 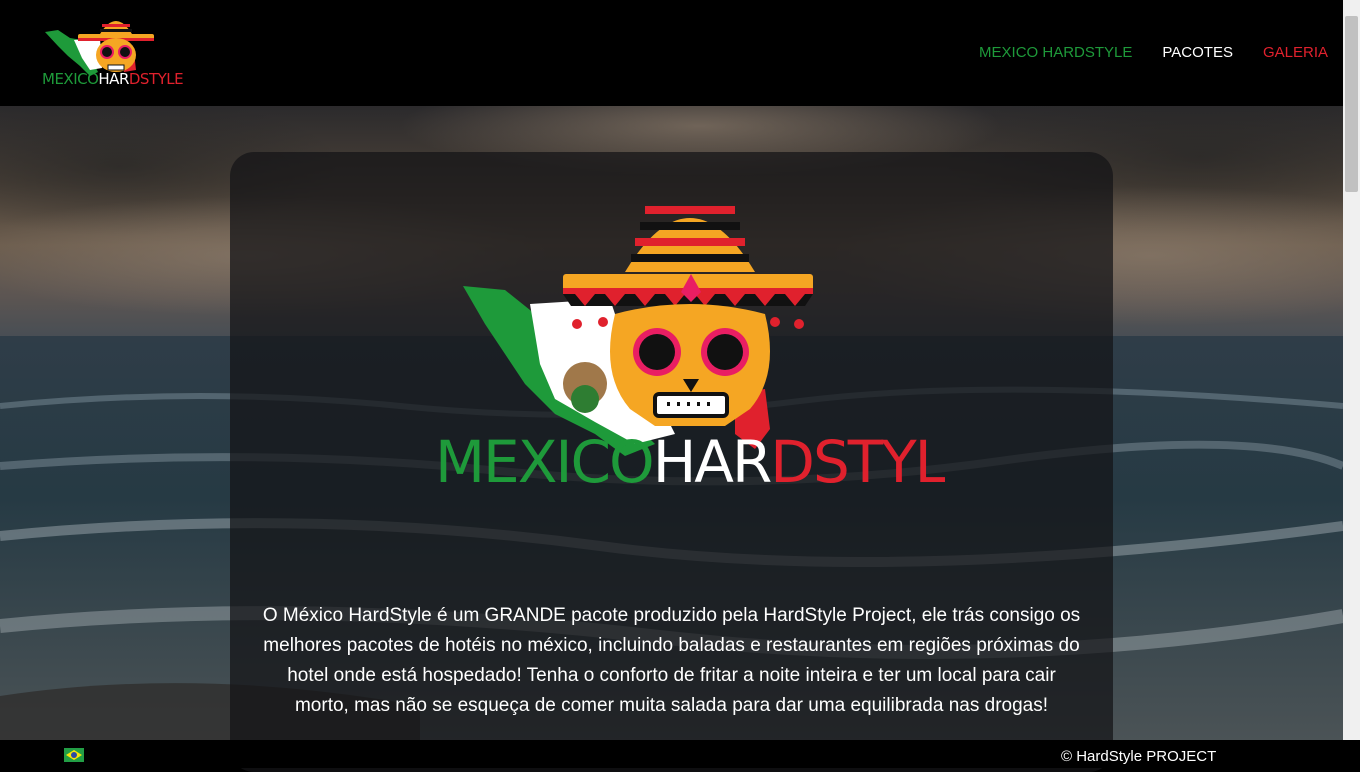 I want to click on main-nav: MEXICO HARDSTYLE PACOTES GALERIA, so click(x=1153, y=52).